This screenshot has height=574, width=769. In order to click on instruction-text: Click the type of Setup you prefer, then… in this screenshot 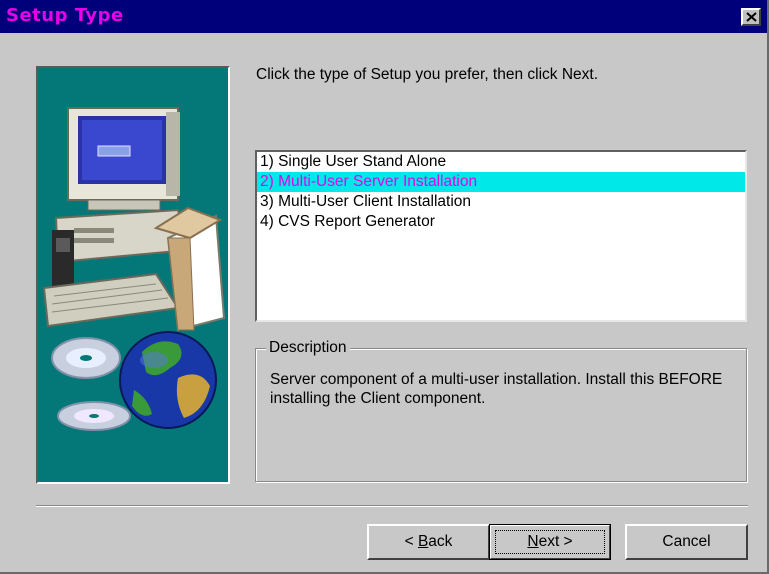, I will do `click(427, 74)`.